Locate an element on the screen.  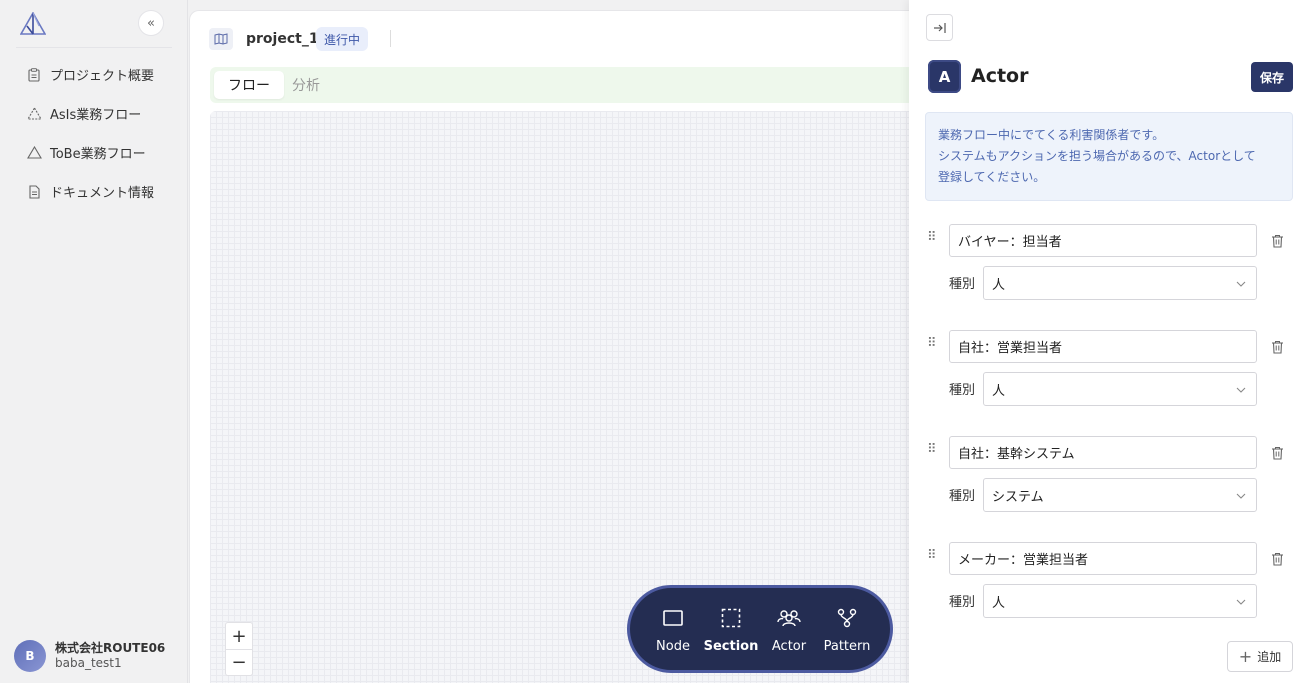
actor-badge-icon: A is located at coordinates (944, 76).